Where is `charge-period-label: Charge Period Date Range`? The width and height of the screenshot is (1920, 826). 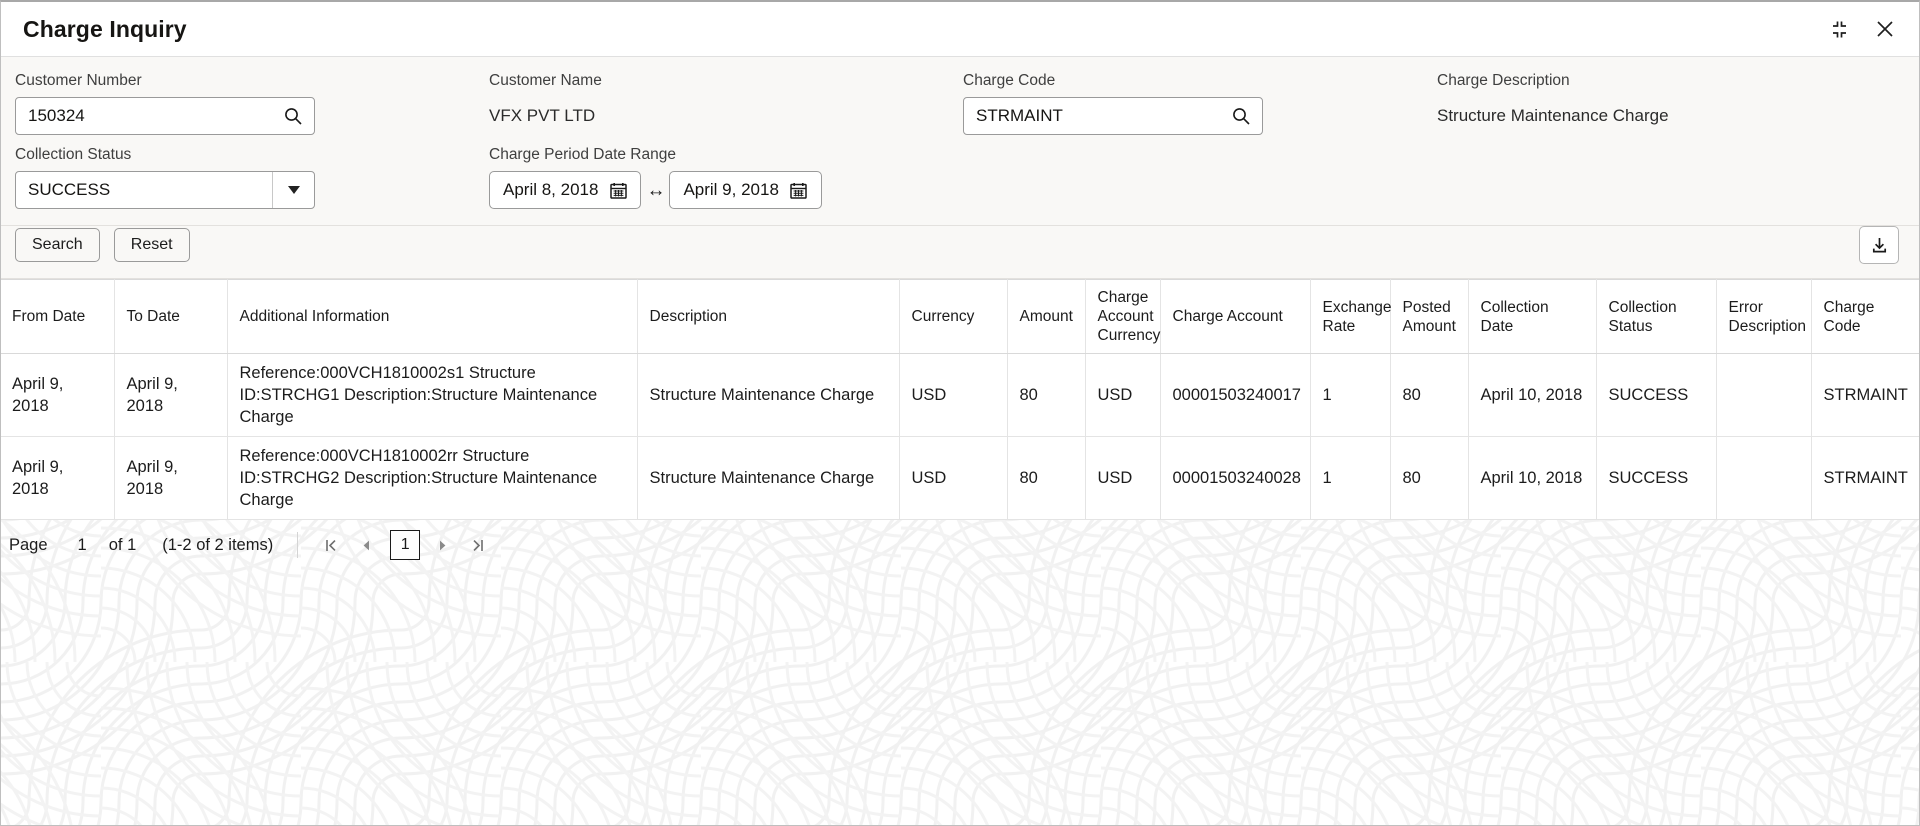 charge-period-label: Charge Period Date Range is located at coordinates (582, 154).